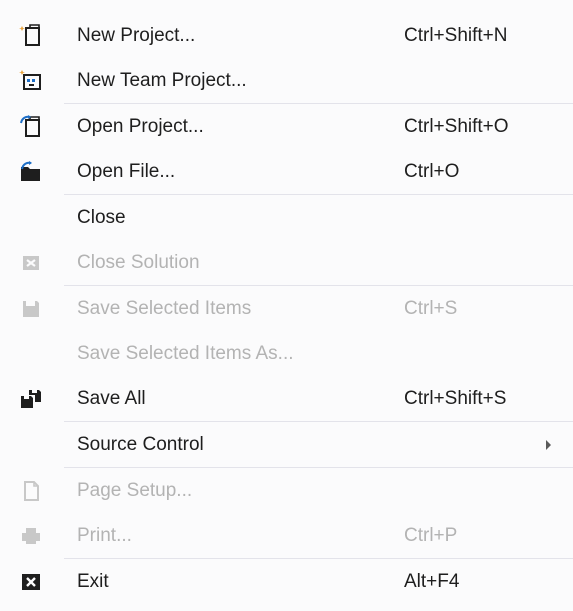 This screenshot has width=573, height=611. Describe the element at coordinates (432, 581) in the screenshot. I see `menu-item-shortcut: Alt+F4` at that location.